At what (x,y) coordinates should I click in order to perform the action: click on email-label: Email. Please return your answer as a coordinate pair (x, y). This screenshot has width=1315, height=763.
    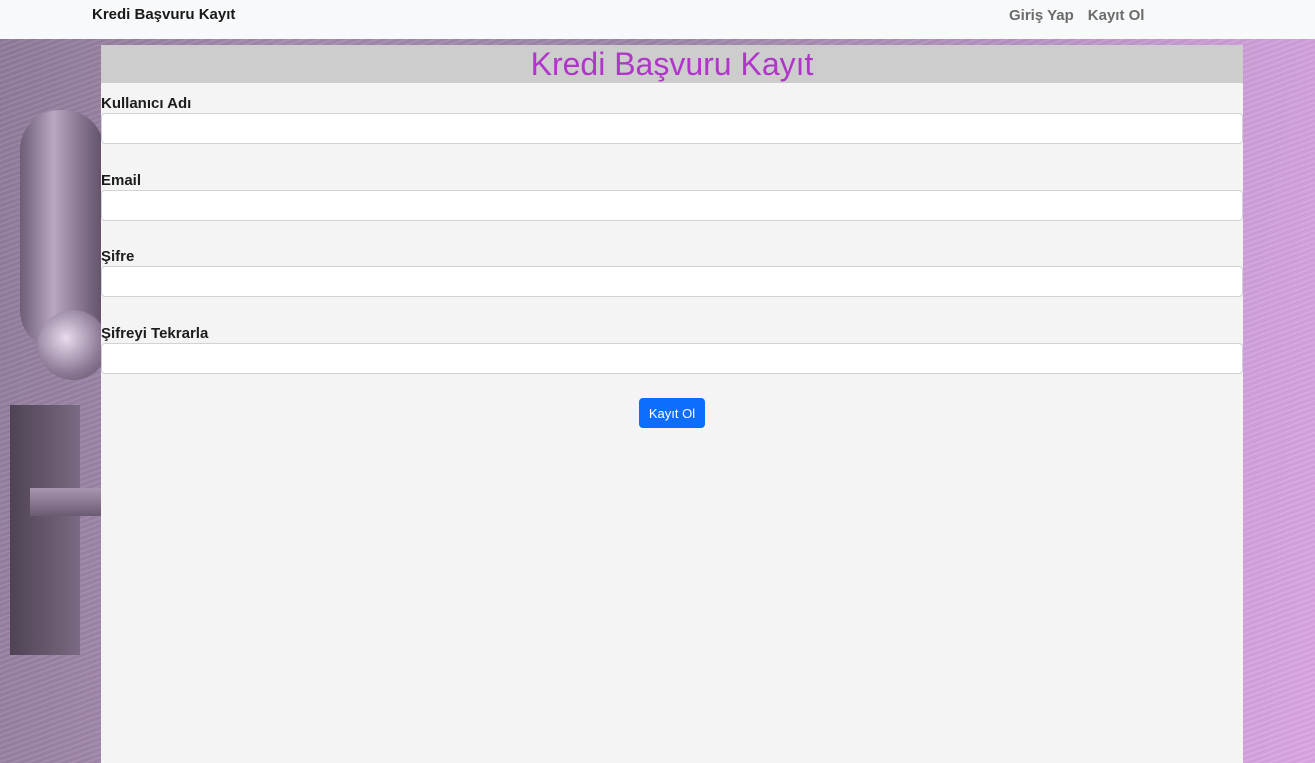
    Looking at the image, I should click on (121, 180).